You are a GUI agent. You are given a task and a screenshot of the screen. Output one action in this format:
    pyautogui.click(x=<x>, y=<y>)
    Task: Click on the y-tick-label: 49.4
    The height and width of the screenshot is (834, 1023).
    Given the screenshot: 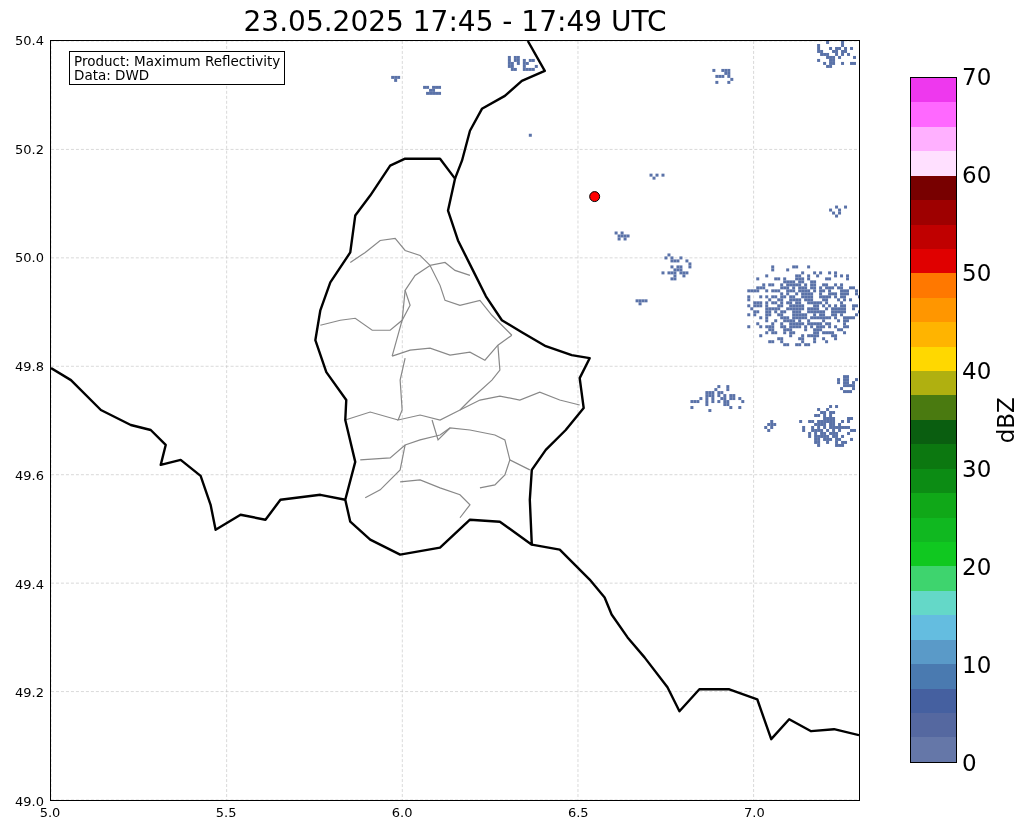 What is the action you would take?
    pyautogui.click(x=29, y=584)
    